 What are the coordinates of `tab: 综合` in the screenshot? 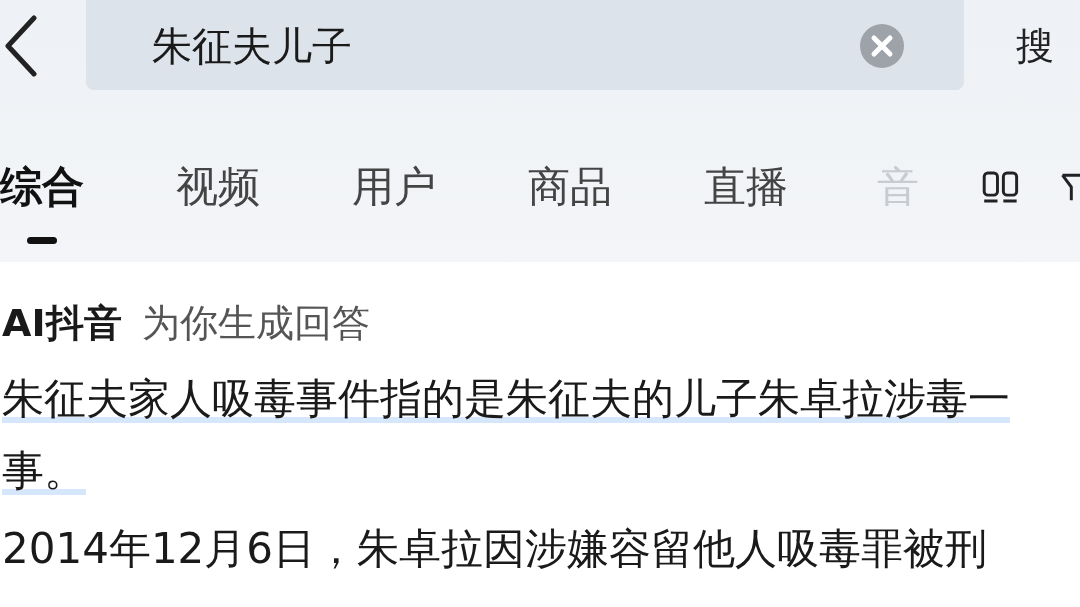 It's located at (45, 187).